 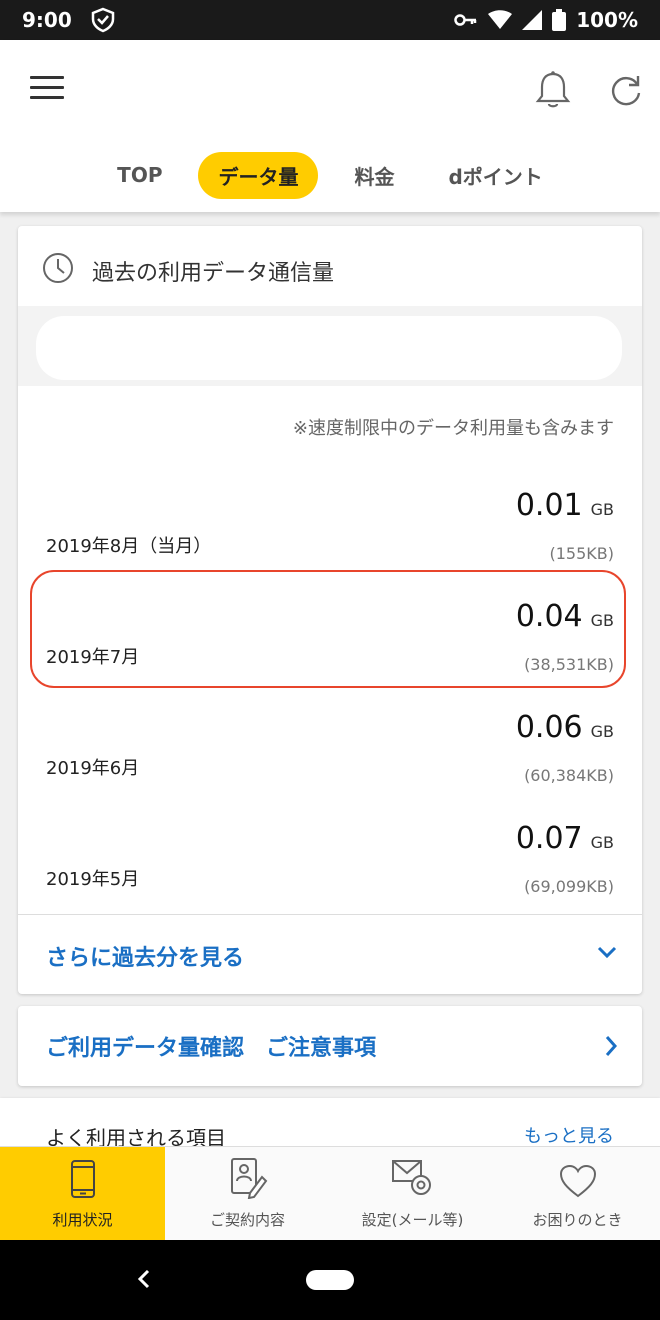 I want to click on notice-card: ご利用データ量確認 ご注意事項, so click(x=330, y=1046).